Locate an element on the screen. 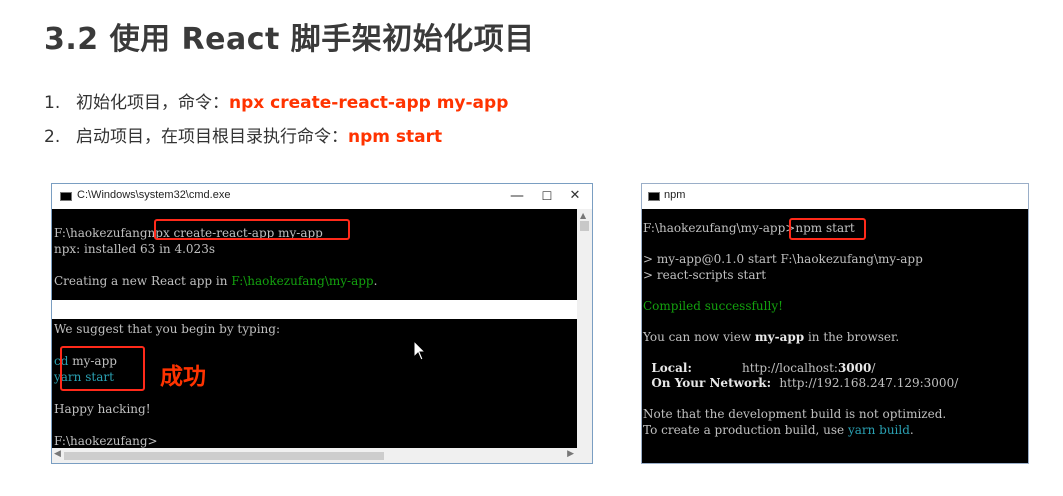  console-prompt: F:\haokezufang> is located at coordinates (106, 441).